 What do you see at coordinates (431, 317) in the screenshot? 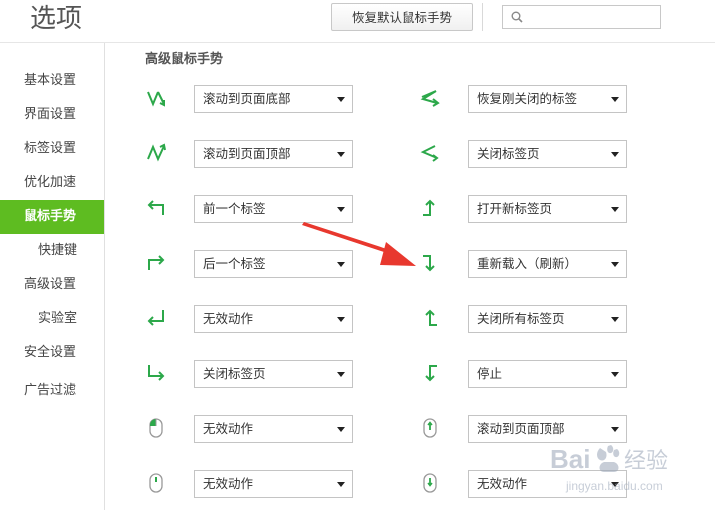
I see `up-left-gesture-icon` at bounding box center [431, 317].